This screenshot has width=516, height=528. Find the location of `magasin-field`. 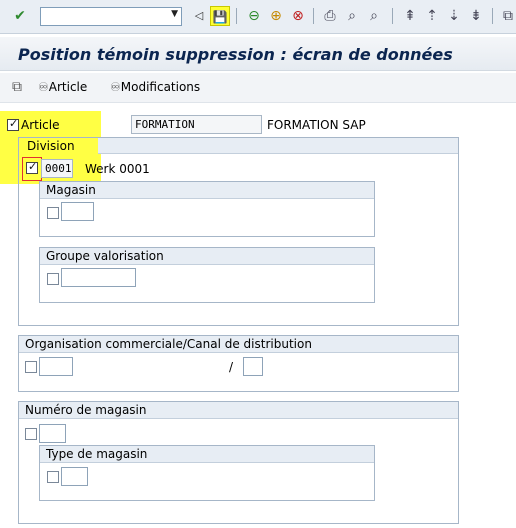

magasin-field is located at coordinates (77, 211).